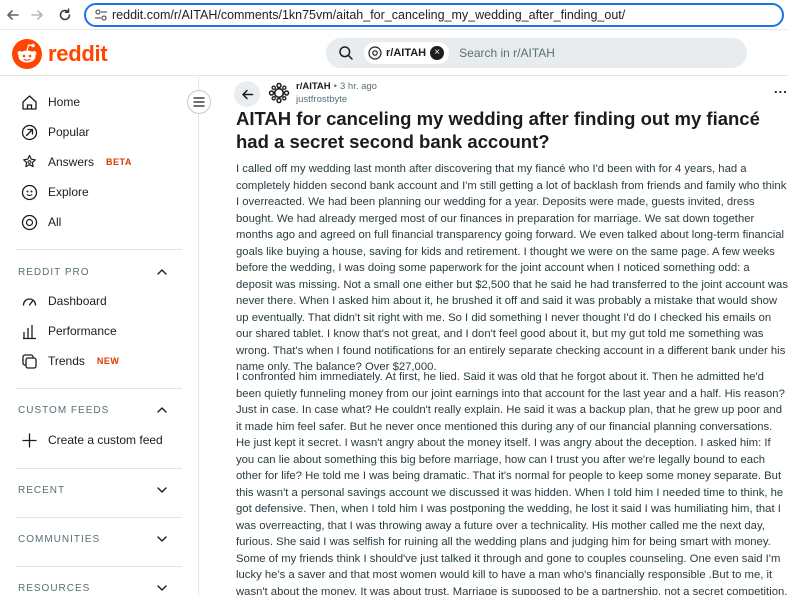 Image resolution: width=788 pixels, height=595 pixels. What do you see at coordinates (358, 86) in the screenshot?
I see `post-time: 3 hr. ago` at bounding box center [358, 86].